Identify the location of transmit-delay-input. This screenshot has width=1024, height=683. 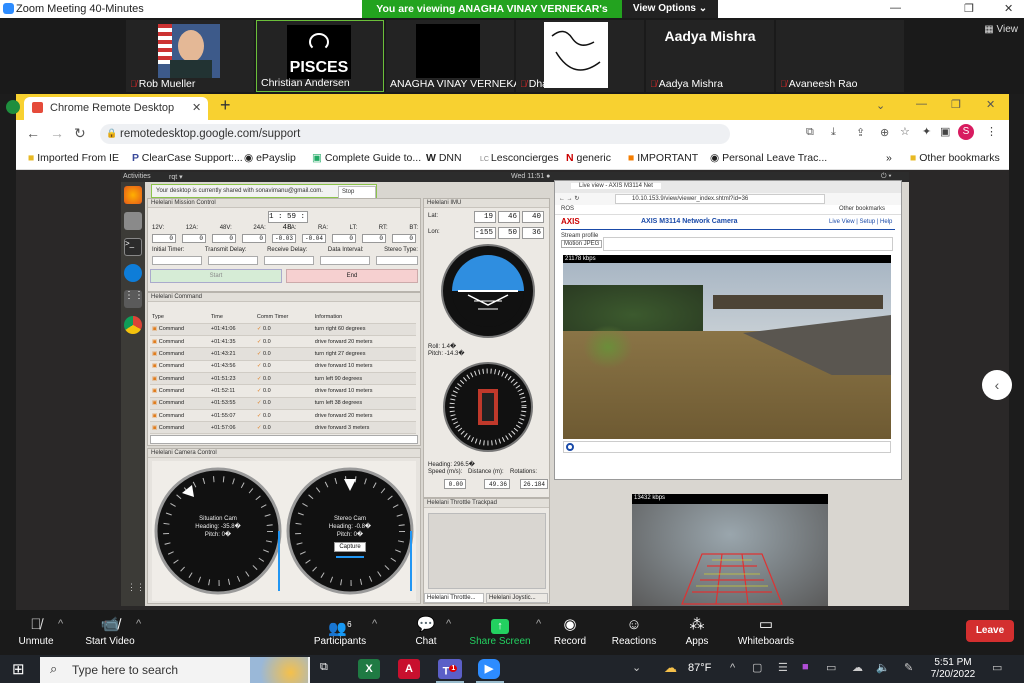
(233, 260).